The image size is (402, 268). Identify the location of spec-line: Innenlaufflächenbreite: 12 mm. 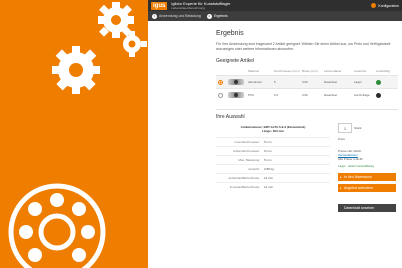
(273, 186).